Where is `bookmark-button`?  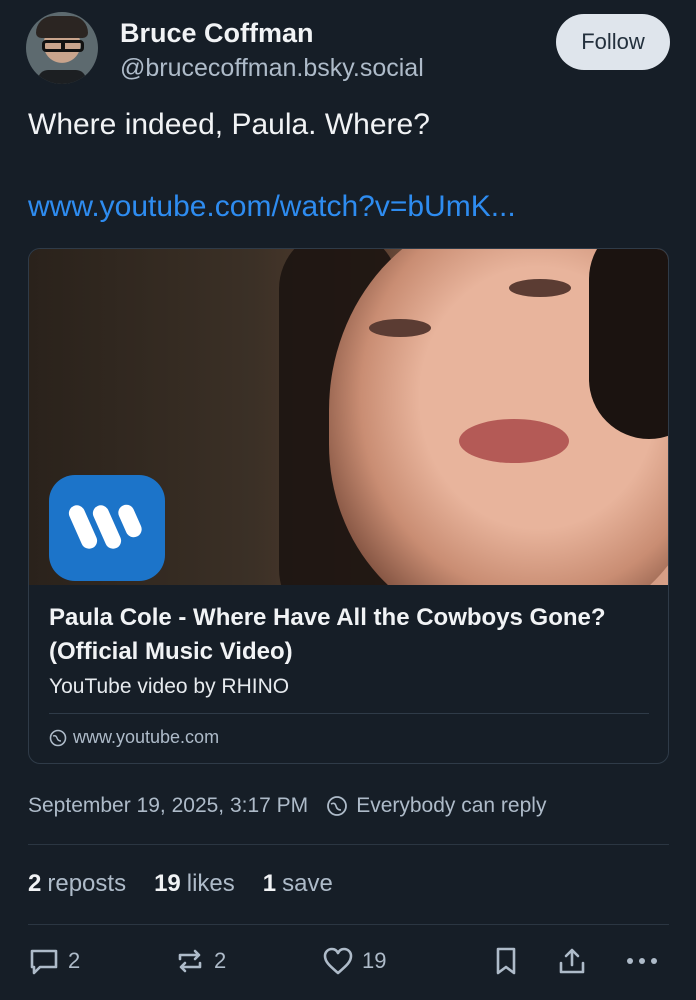 bookmark-button is located at coordinates (506, 961).